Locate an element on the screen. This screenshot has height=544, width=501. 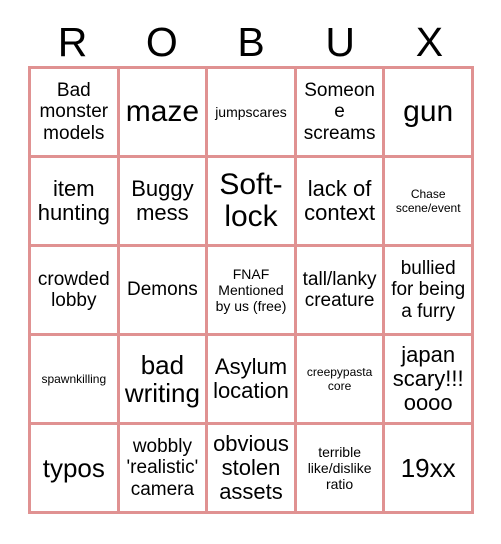
bingo-cell-label: Demons is located at coordinates (162, 290).